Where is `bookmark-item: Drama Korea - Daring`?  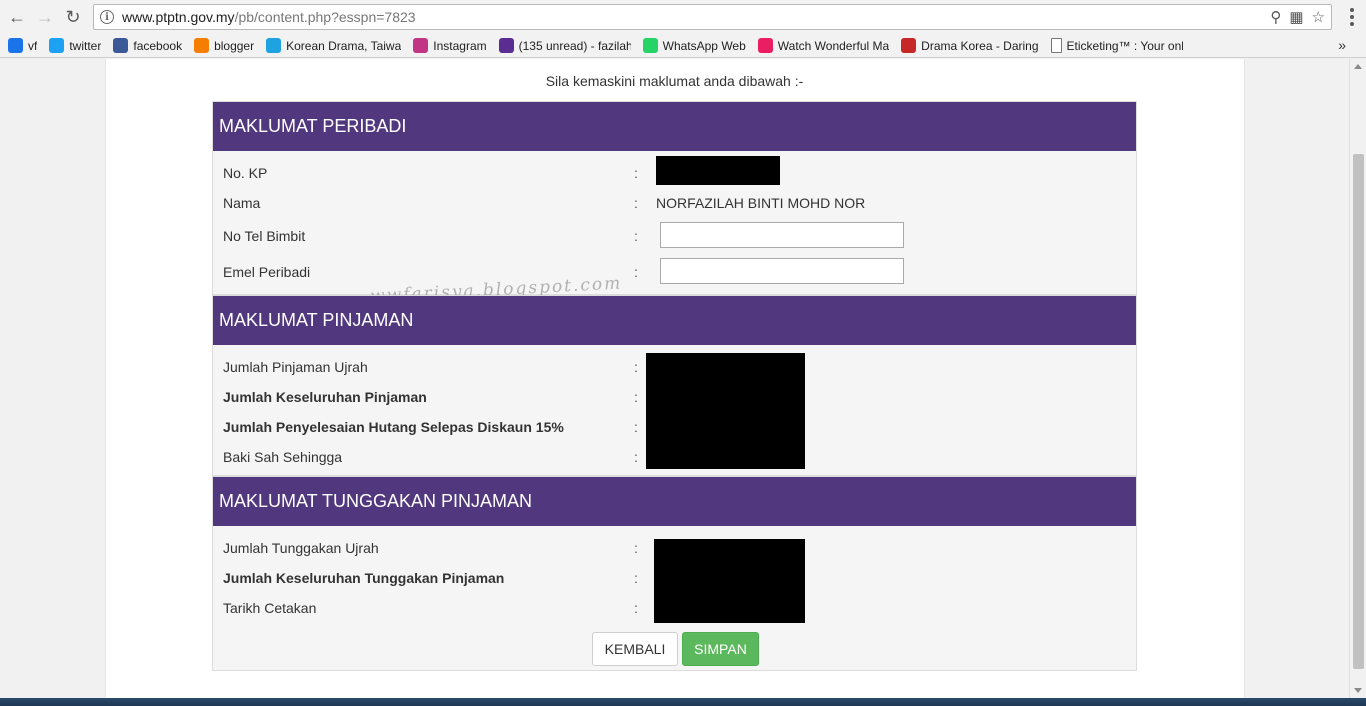 bookmark-item: Drama Korea - Daring is located at coordinates (970, 45).